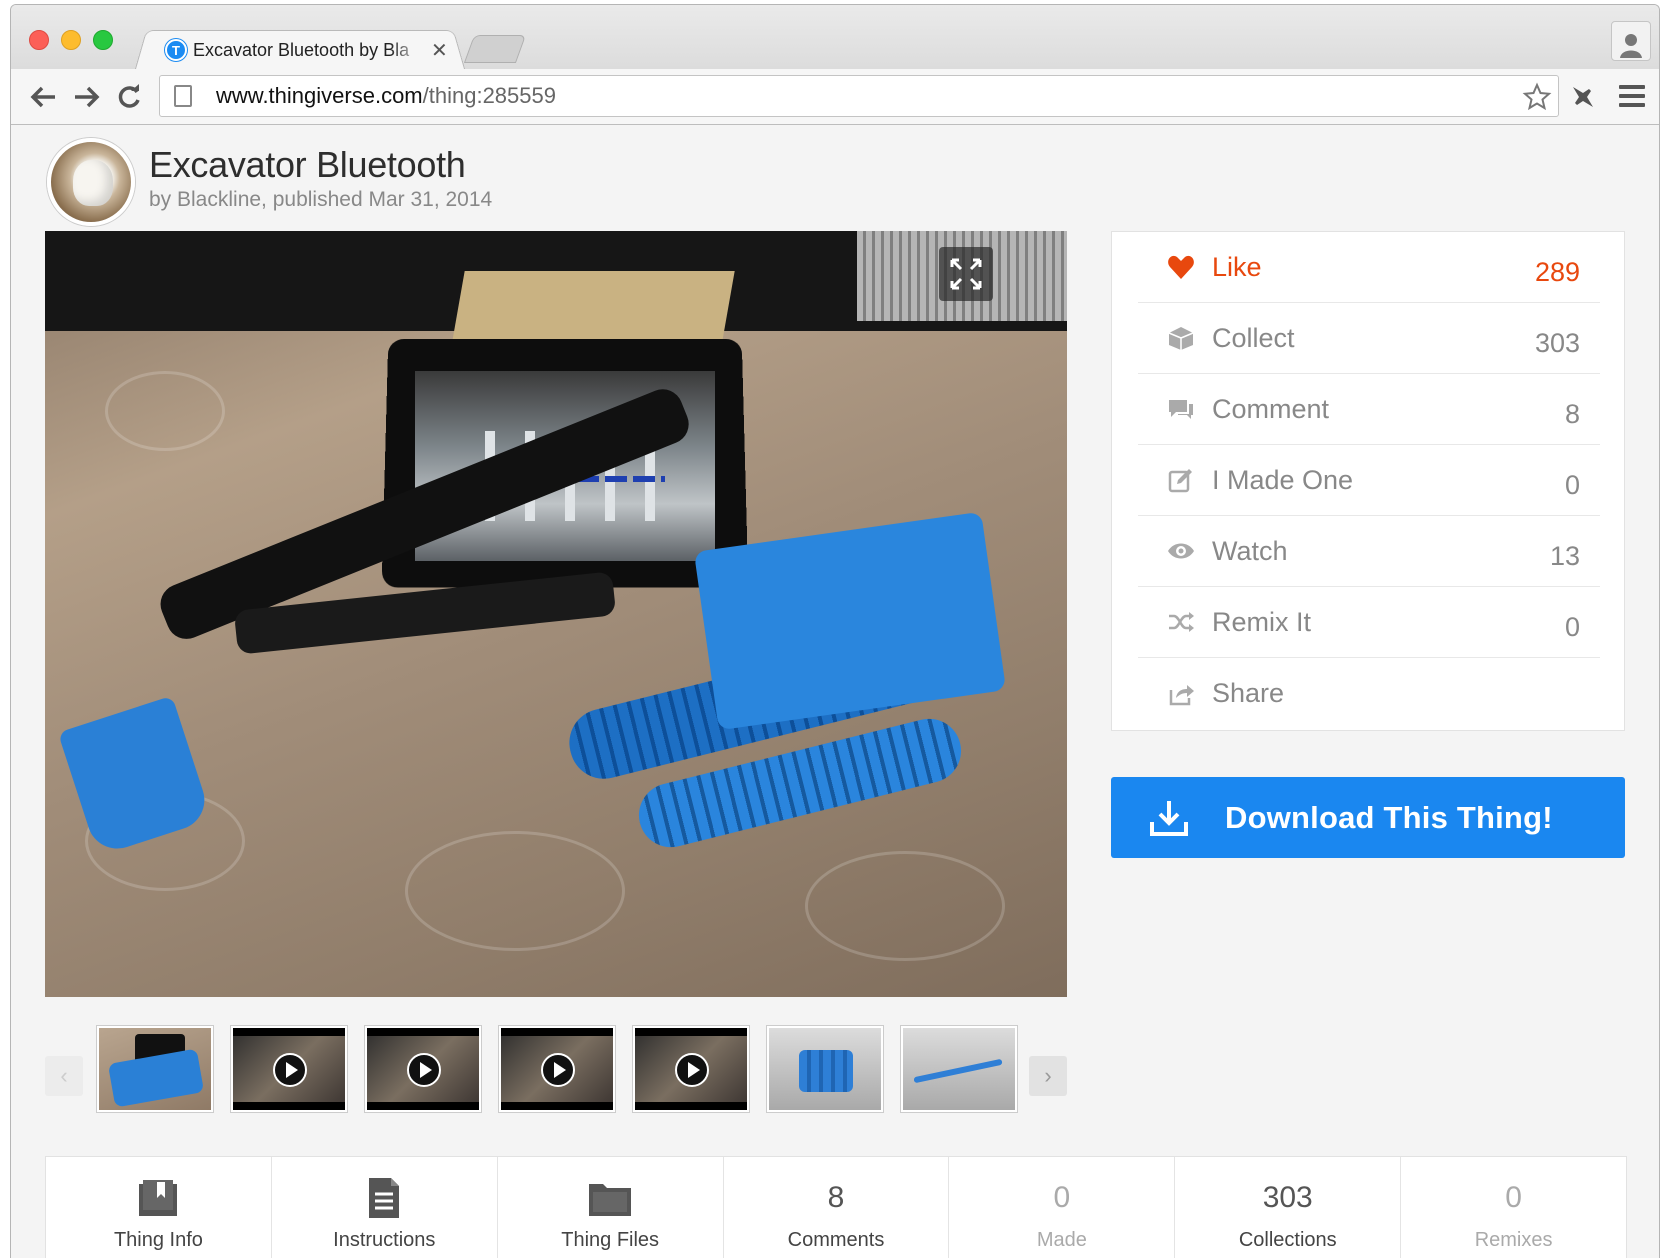  I want to click on address-bar: www.thingiverse.com/thing:285559, so click(859, 96).